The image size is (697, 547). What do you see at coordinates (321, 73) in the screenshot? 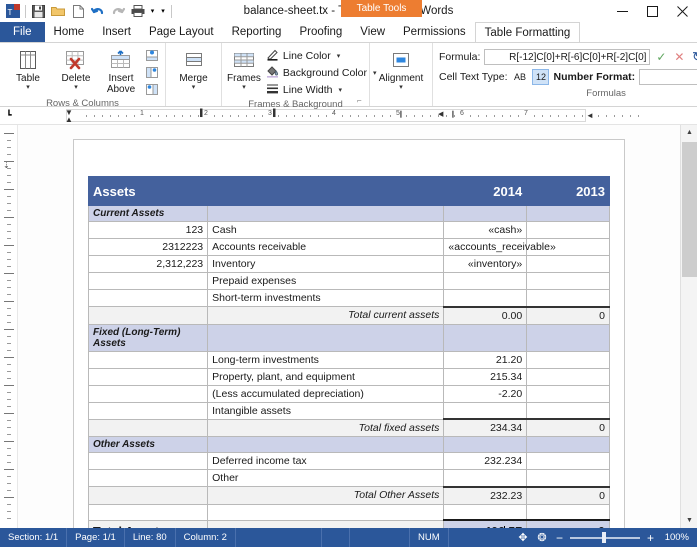
I see `background-color-button: Background Color ▾` at bounding box center [321, 73].